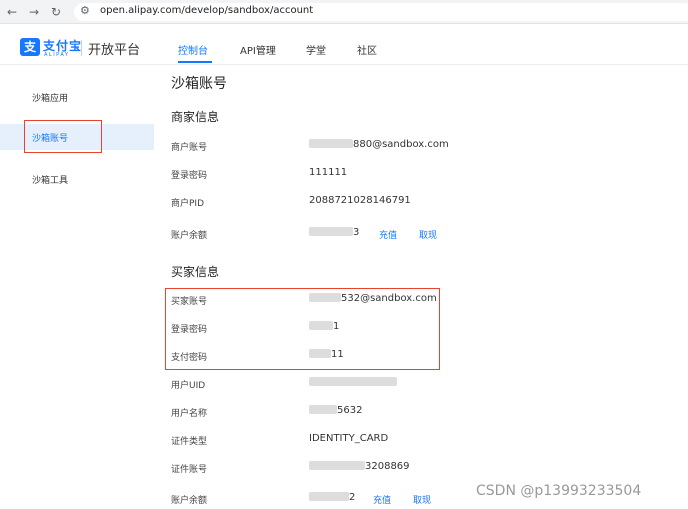 This screenshot has height=509, width=688. I want to click on annotation-box-sidebar, so click(63, 136).